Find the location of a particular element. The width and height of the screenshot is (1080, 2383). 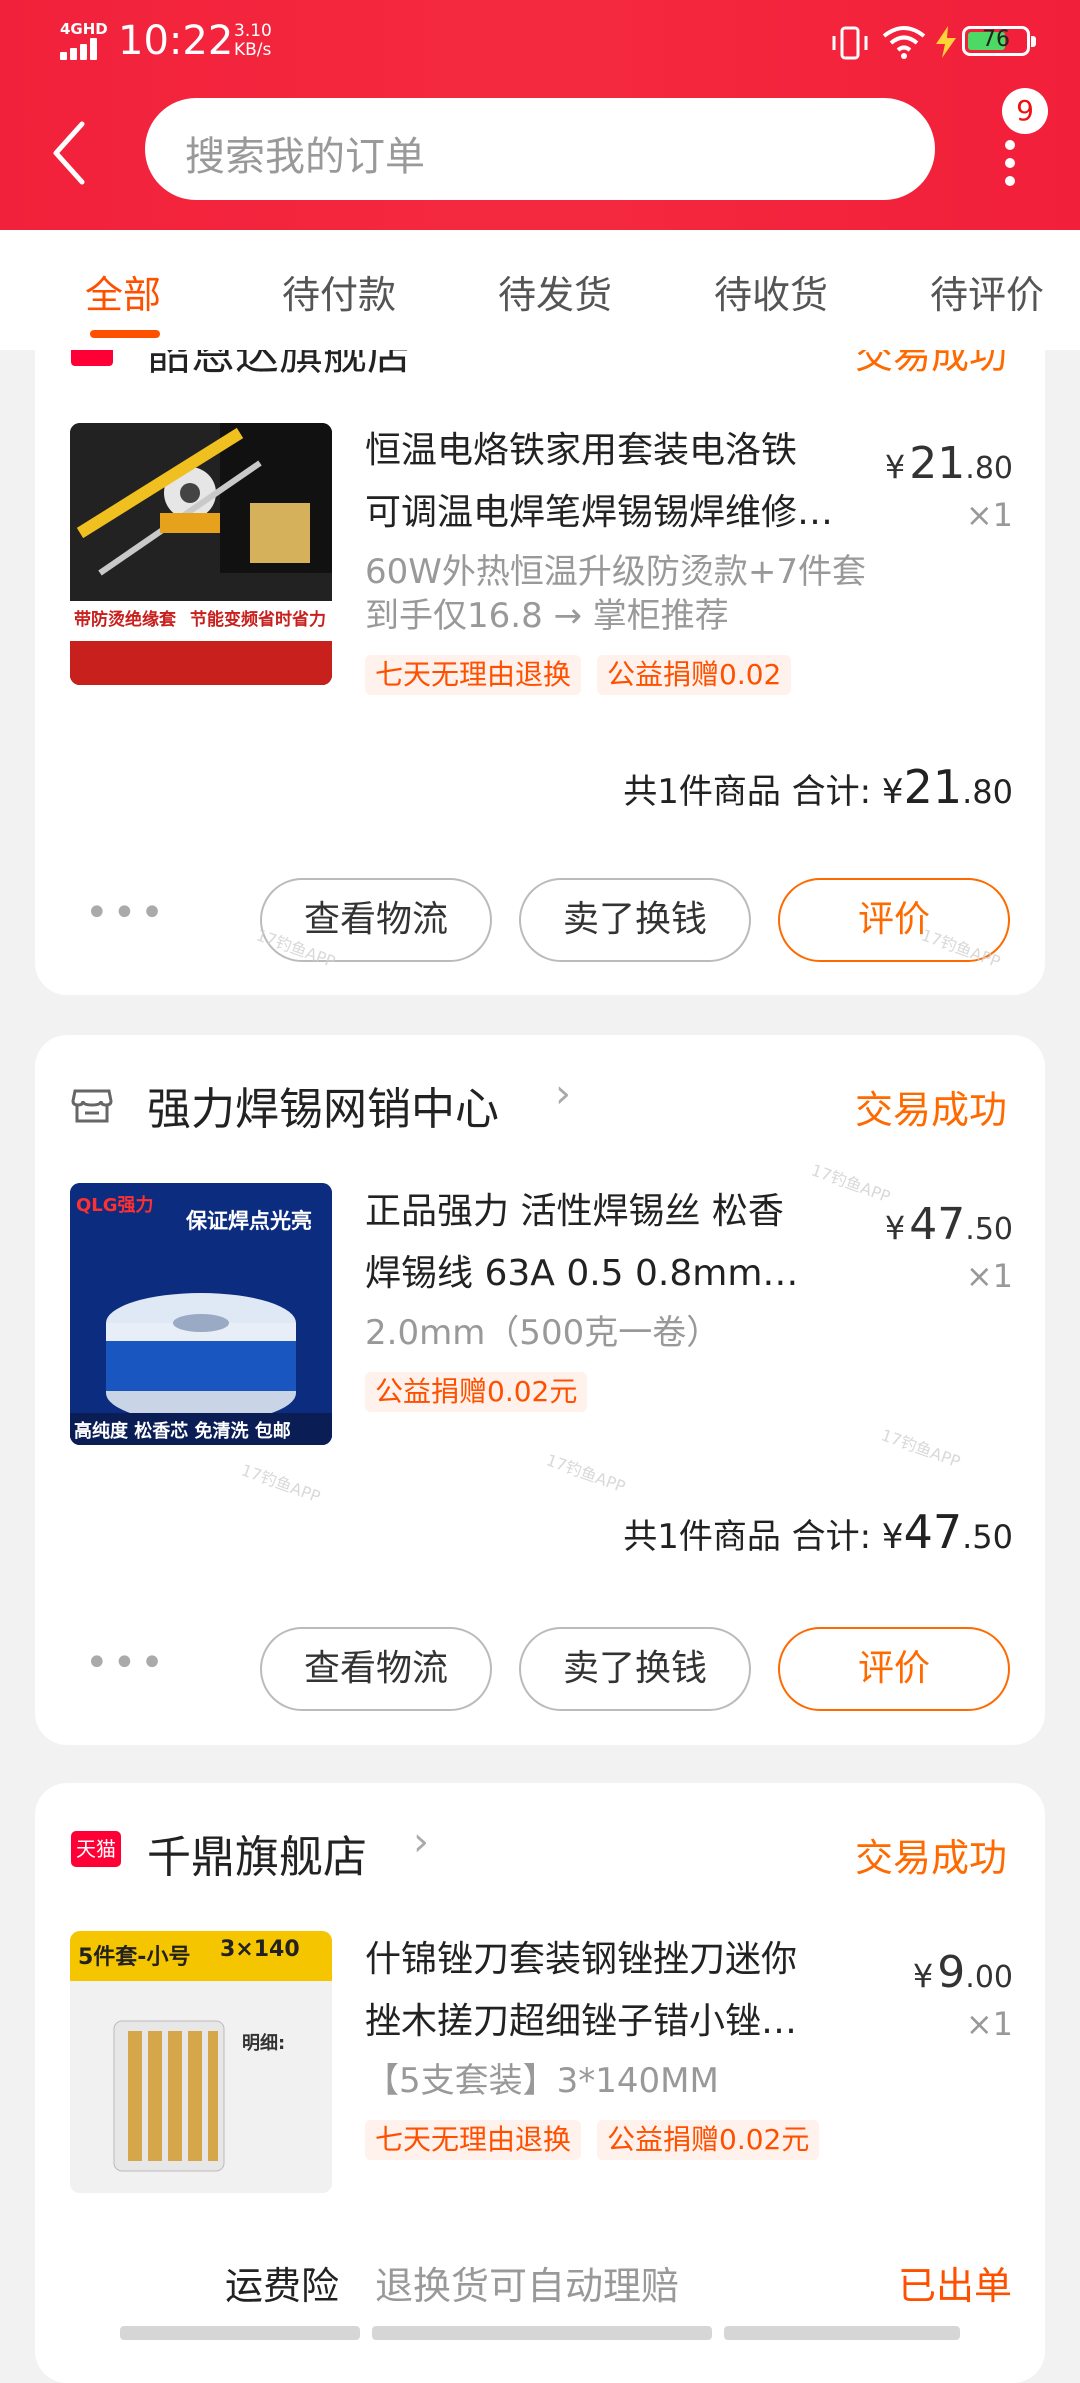

service-tags: 公益捐赠0.02元 is located at coordinates (484, 1392).